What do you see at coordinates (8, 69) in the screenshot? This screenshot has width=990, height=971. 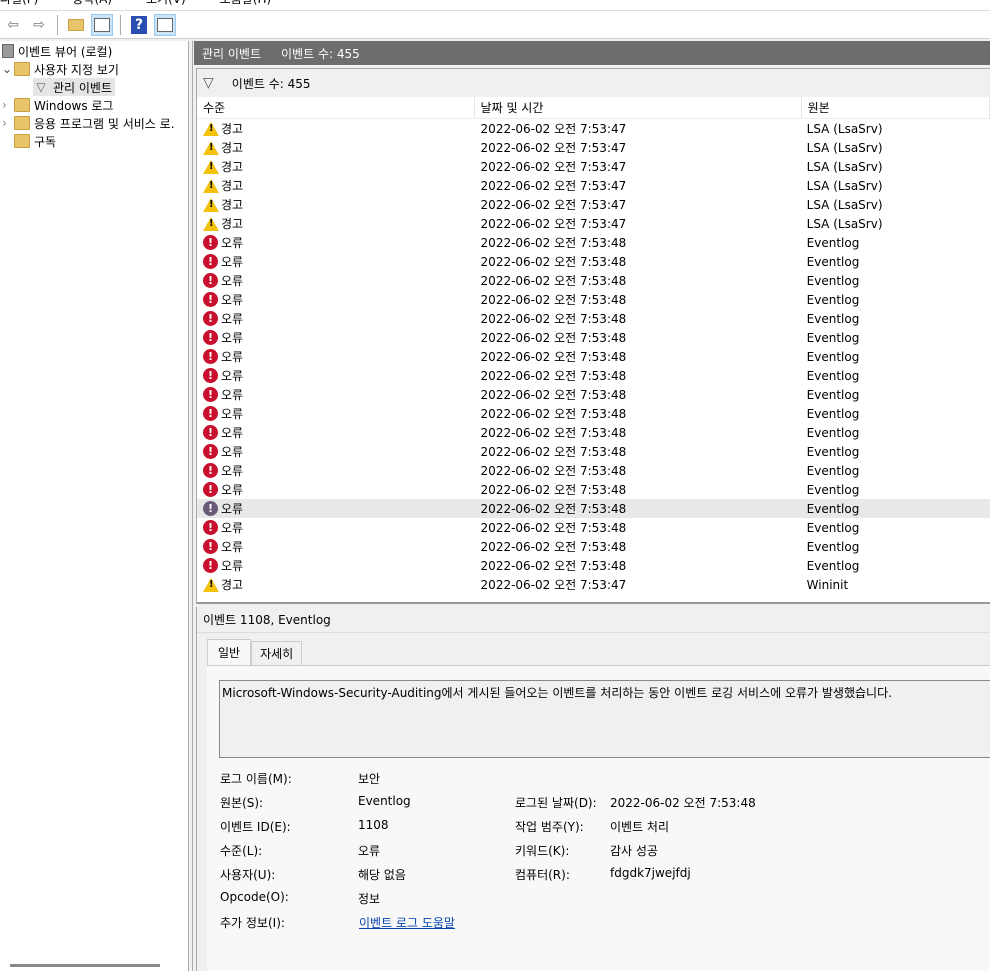 I see `chevron-down-icon: ⌄` at bounding box center [8, 69].